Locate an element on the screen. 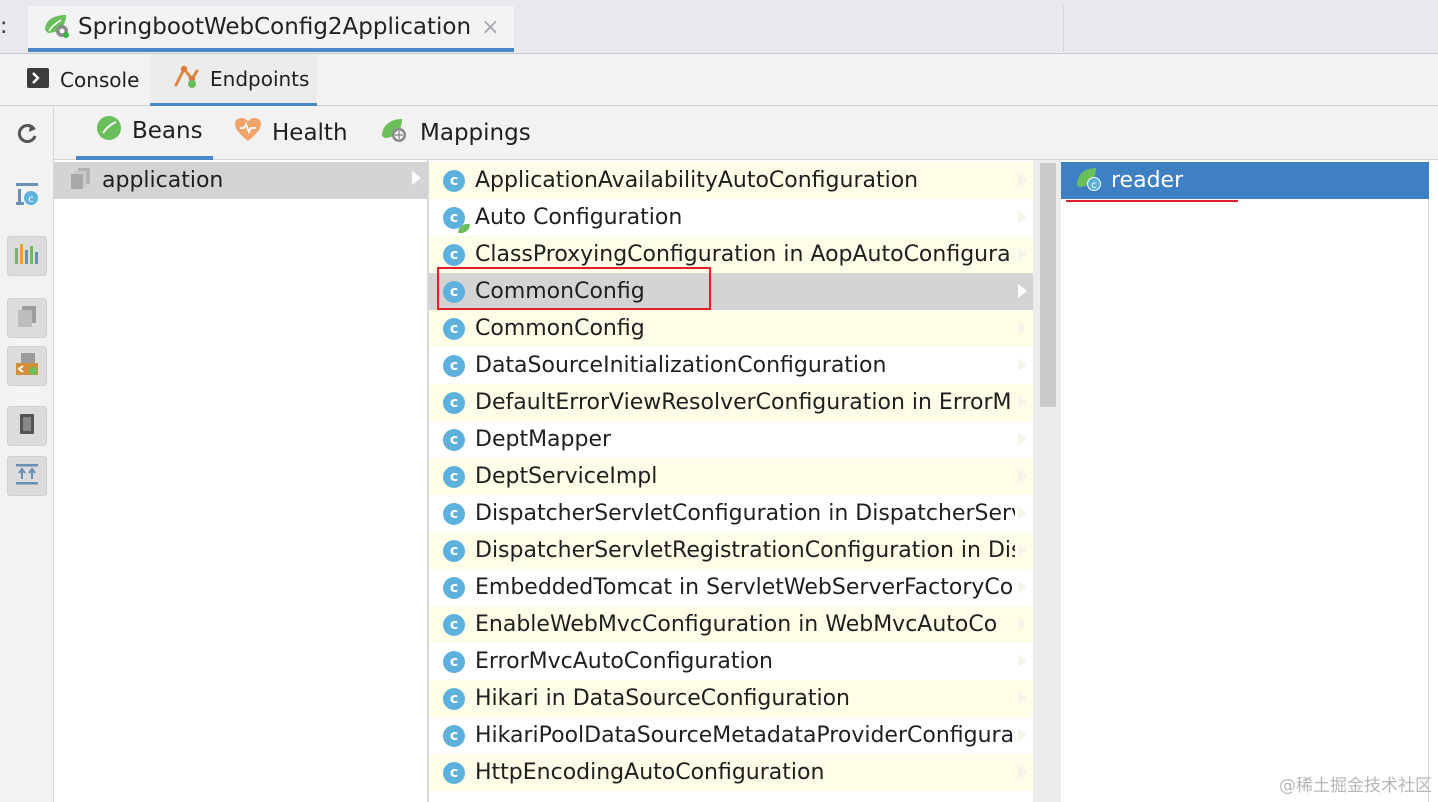 Image resolution: width=1438 pixels, height=802 pixels. list-item-bean: c HttpEncodingAutoConfiguration is located at coordinates (731, 772).